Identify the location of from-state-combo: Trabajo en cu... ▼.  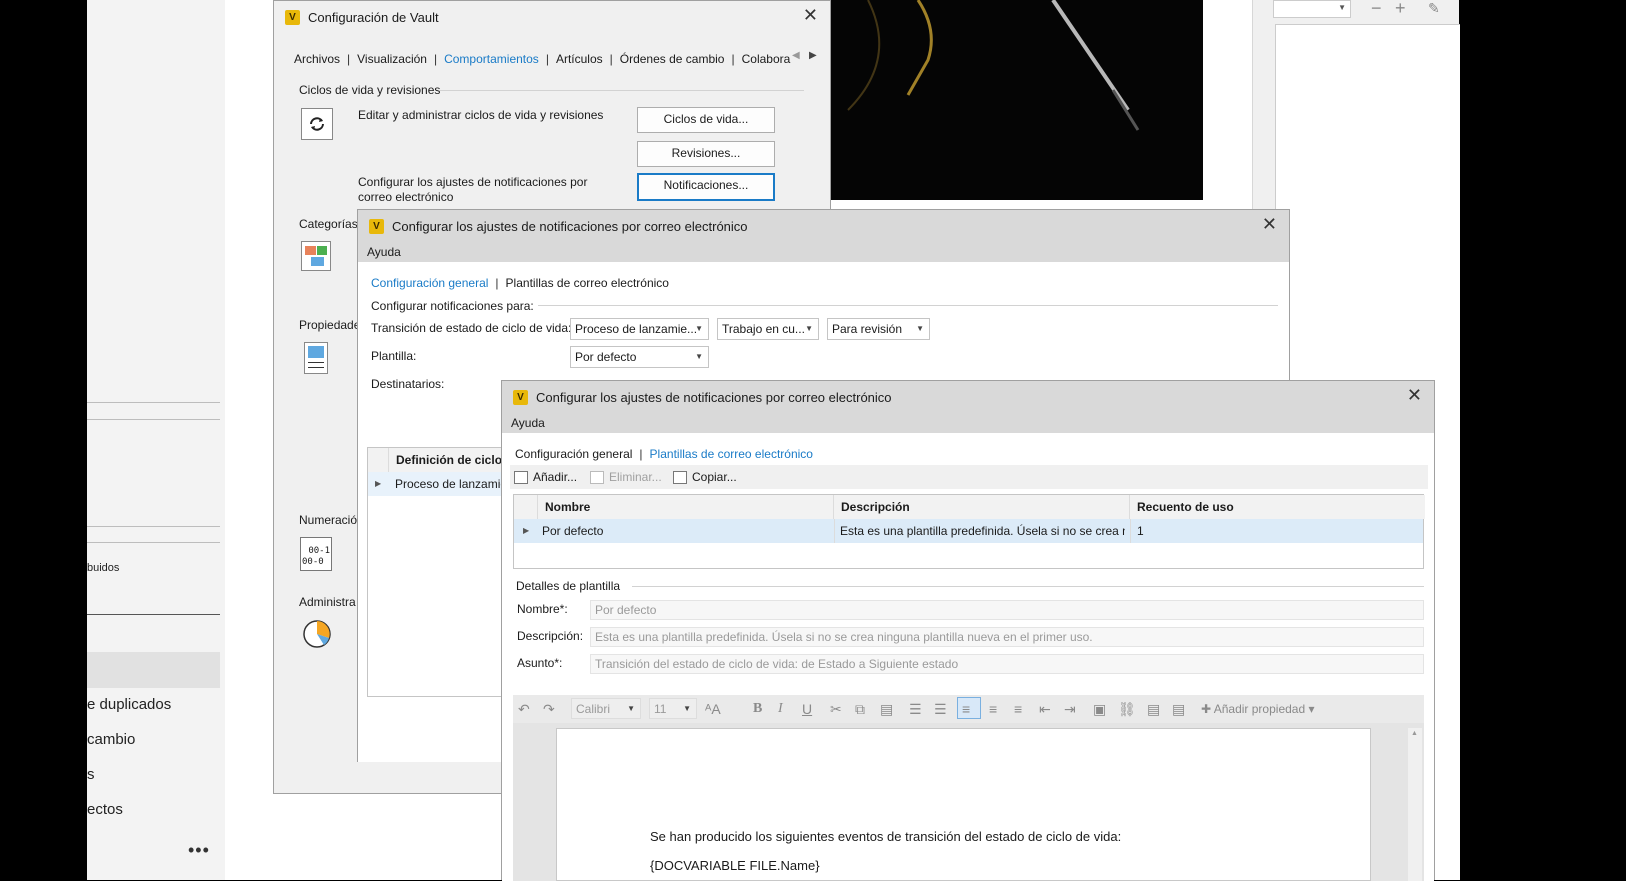
(768, 329).